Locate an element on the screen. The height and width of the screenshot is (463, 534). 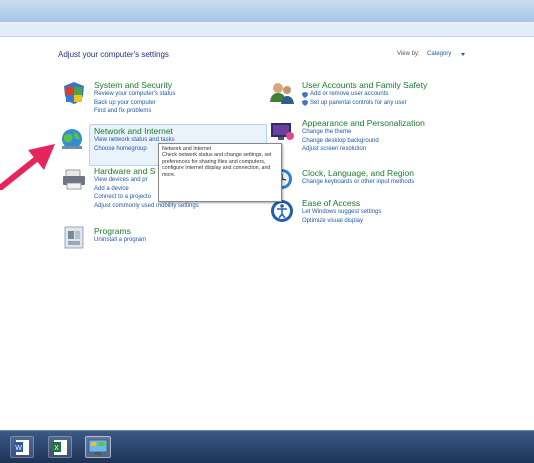
view-by-label: View by: is located at coordinates (408, 54).